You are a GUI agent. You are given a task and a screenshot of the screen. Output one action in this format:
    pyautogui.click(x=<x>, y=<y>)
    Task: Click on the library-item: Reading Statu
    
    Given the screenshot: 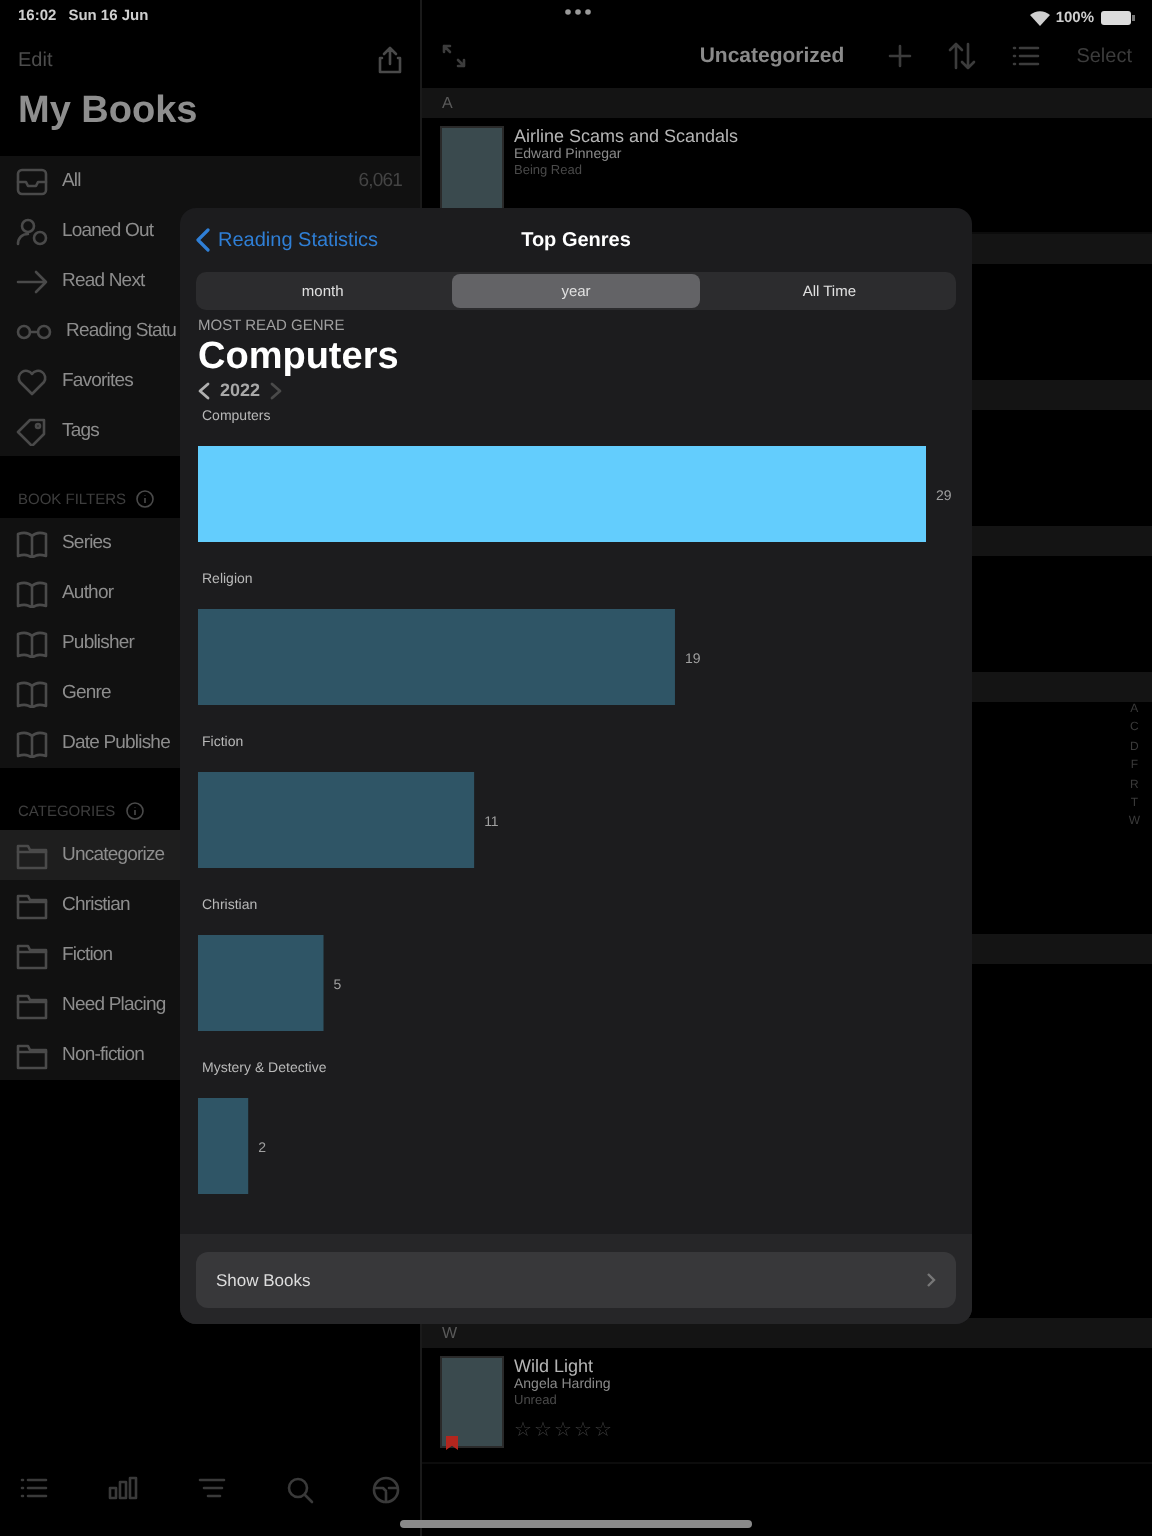 What is the action you would take?
    pyautogui.click(x=90, y=331)
    